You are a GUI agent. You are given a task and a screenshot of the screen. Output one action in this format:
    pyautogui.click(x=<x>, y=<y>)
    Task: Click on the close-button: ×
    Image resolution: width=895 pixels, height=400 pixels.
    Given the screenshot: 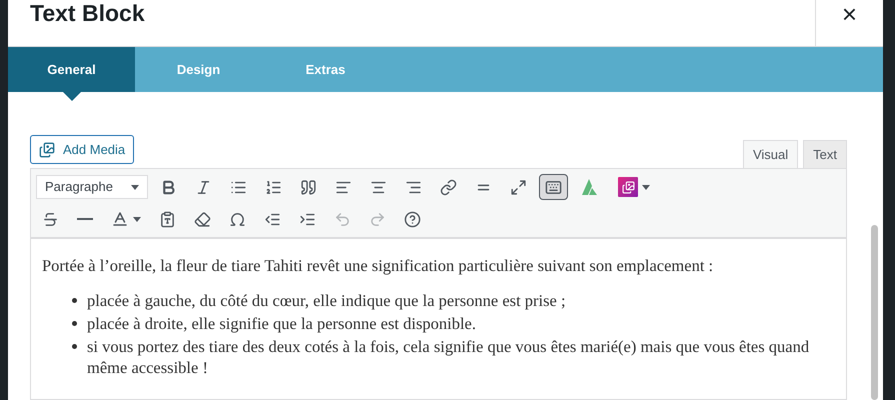 What is the action you would take?
    pyautogui.click(x=849, y=23)
    